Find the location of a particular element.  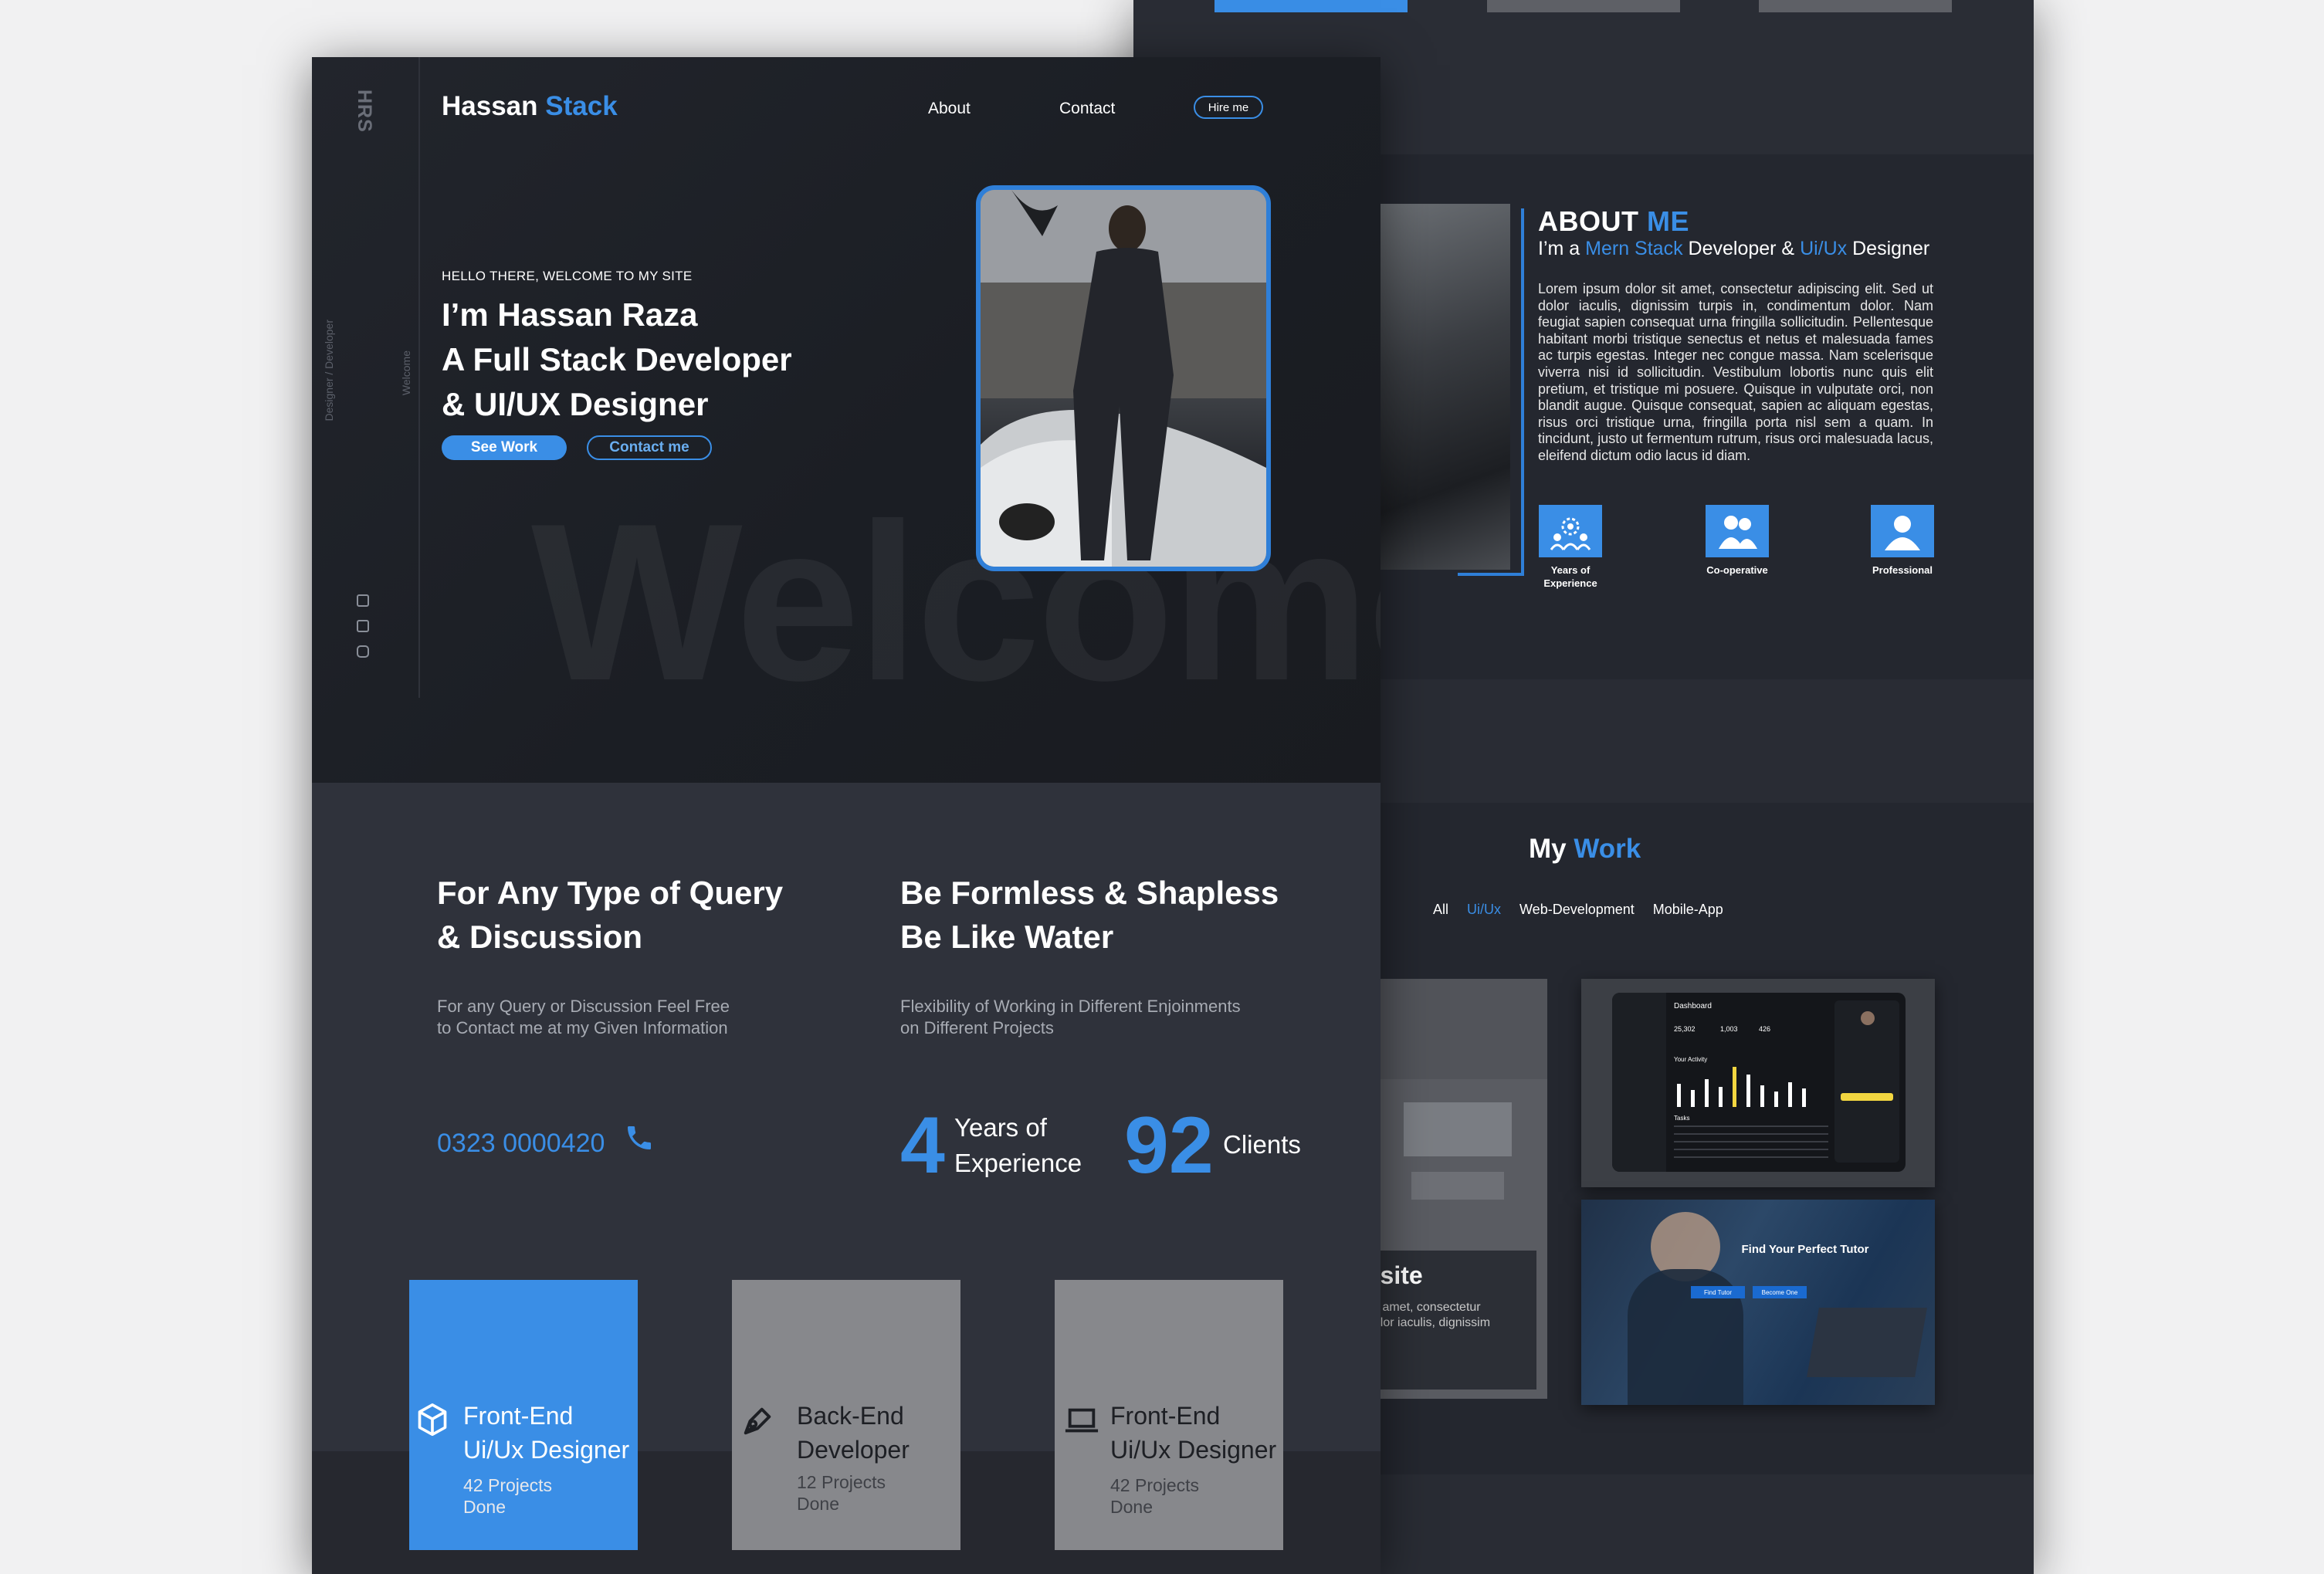

filter-all: All is located at coordinates (1440, 910).